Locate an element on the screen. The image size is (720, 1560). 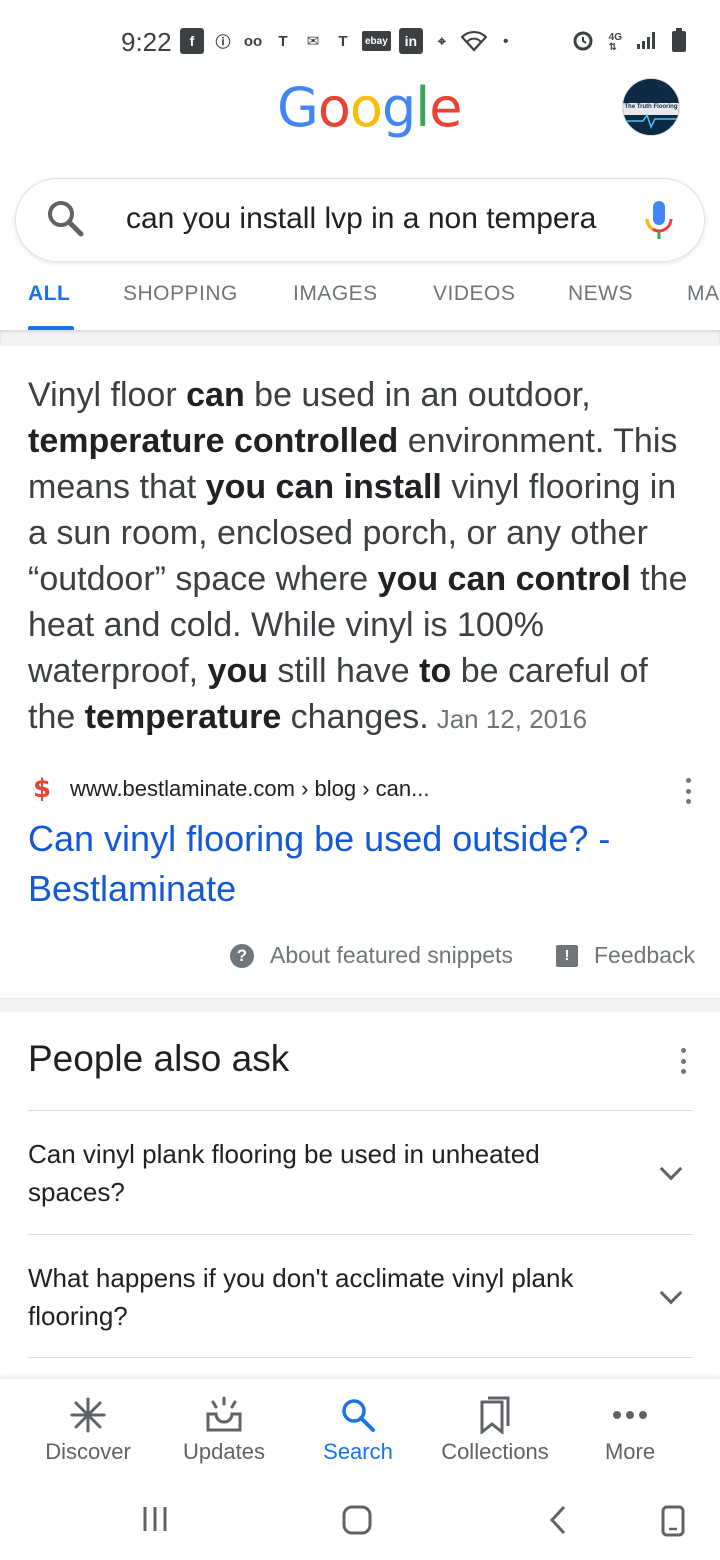
info-icon: ⓘ is located at coordinates (223, 42).